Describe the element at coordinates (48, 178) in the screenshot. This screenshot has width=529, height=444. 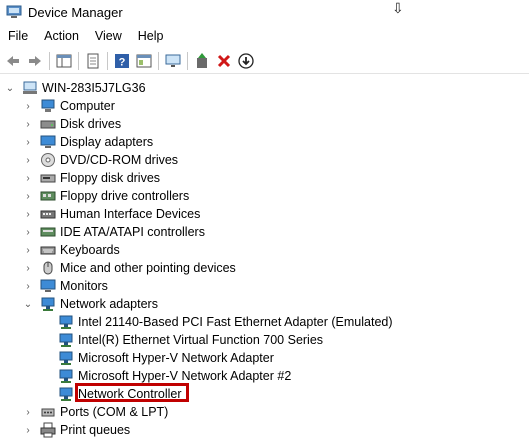
I see `floppy-drive-icon` at that location.